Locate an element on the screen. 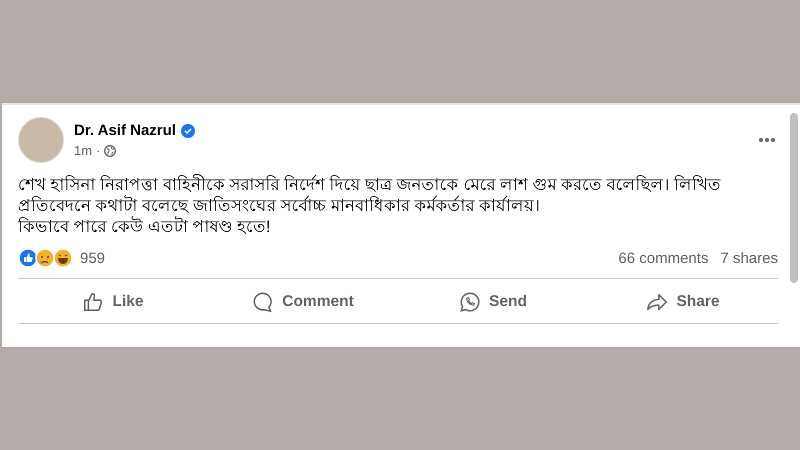 This screenshot has height=450, width=800. speech-bubble-icon is located at coordinates (263, 302).